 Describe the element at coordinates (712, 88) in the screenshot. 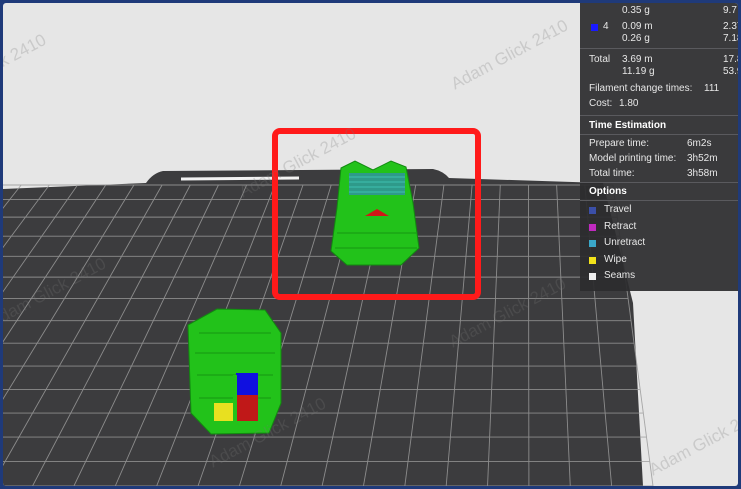

I see `filament-change-value: 111` at that location.